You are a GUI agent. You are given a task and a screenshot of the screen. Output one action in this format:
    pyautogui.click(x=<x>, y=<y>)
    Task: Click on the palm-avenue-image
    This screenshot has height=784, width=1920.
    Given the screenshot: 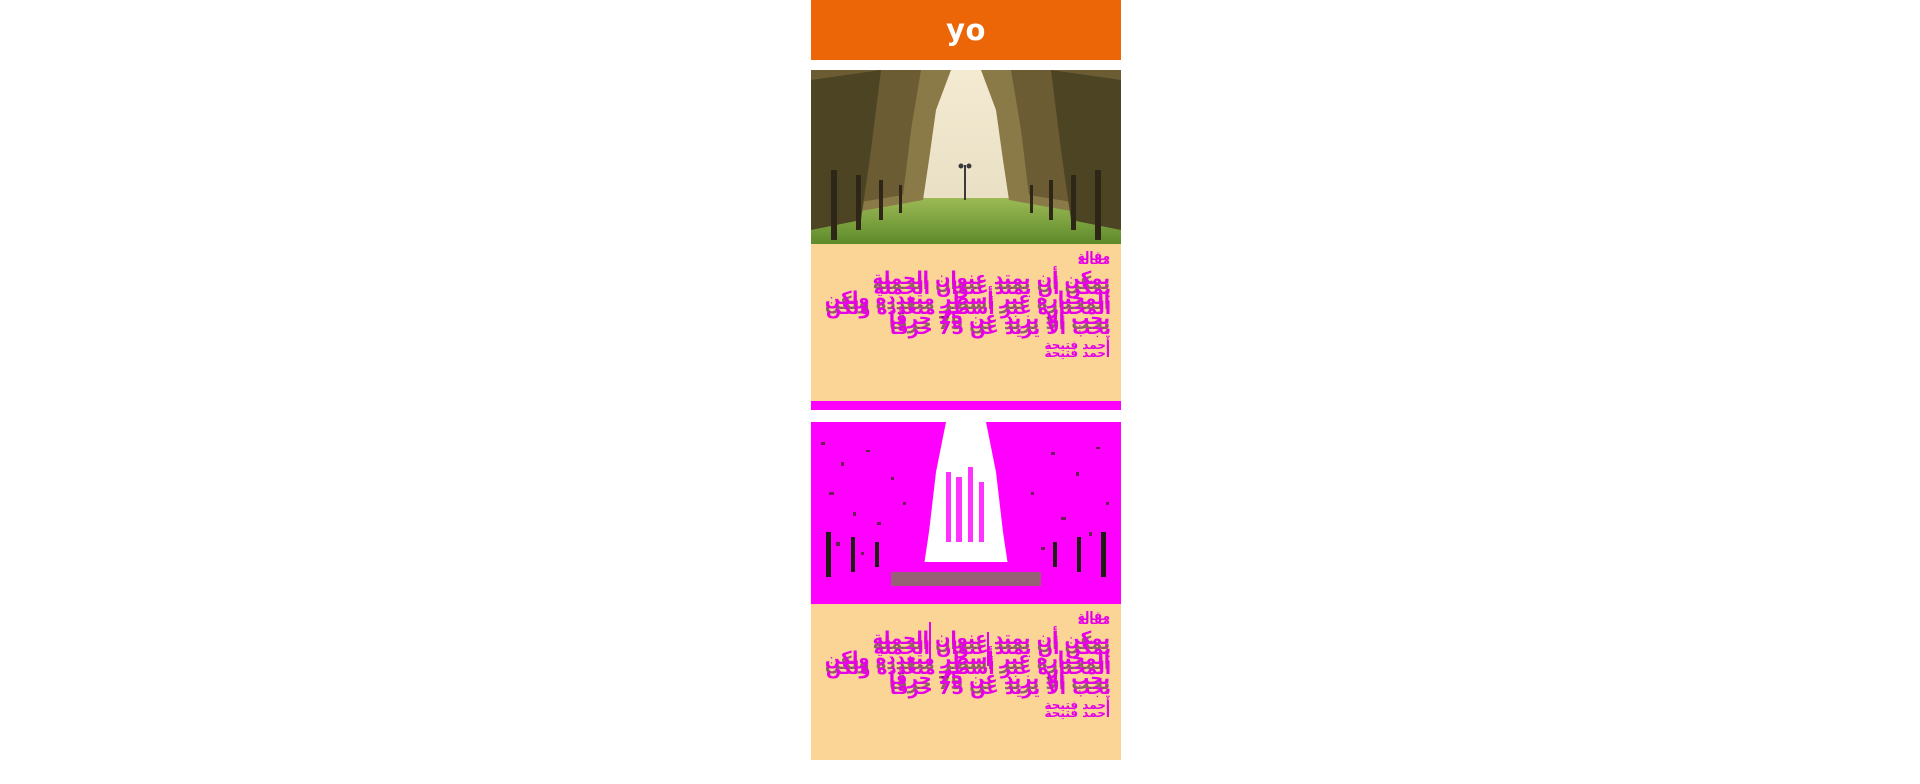 What is the action you would take?
    pyautogui.click(x=966, y=157)
    